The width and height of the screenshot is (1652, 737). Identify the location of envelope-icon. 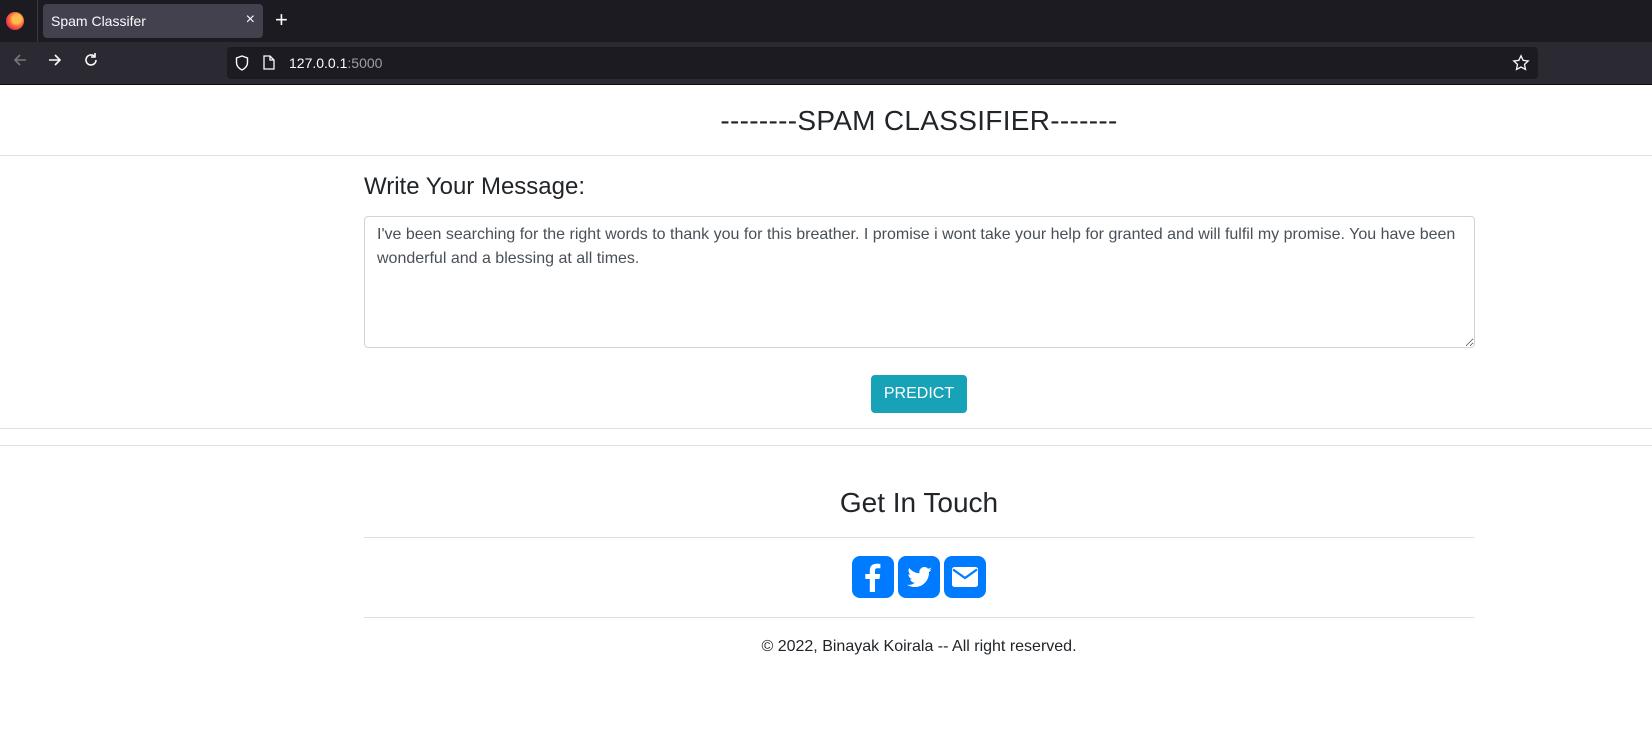
(965, 577).